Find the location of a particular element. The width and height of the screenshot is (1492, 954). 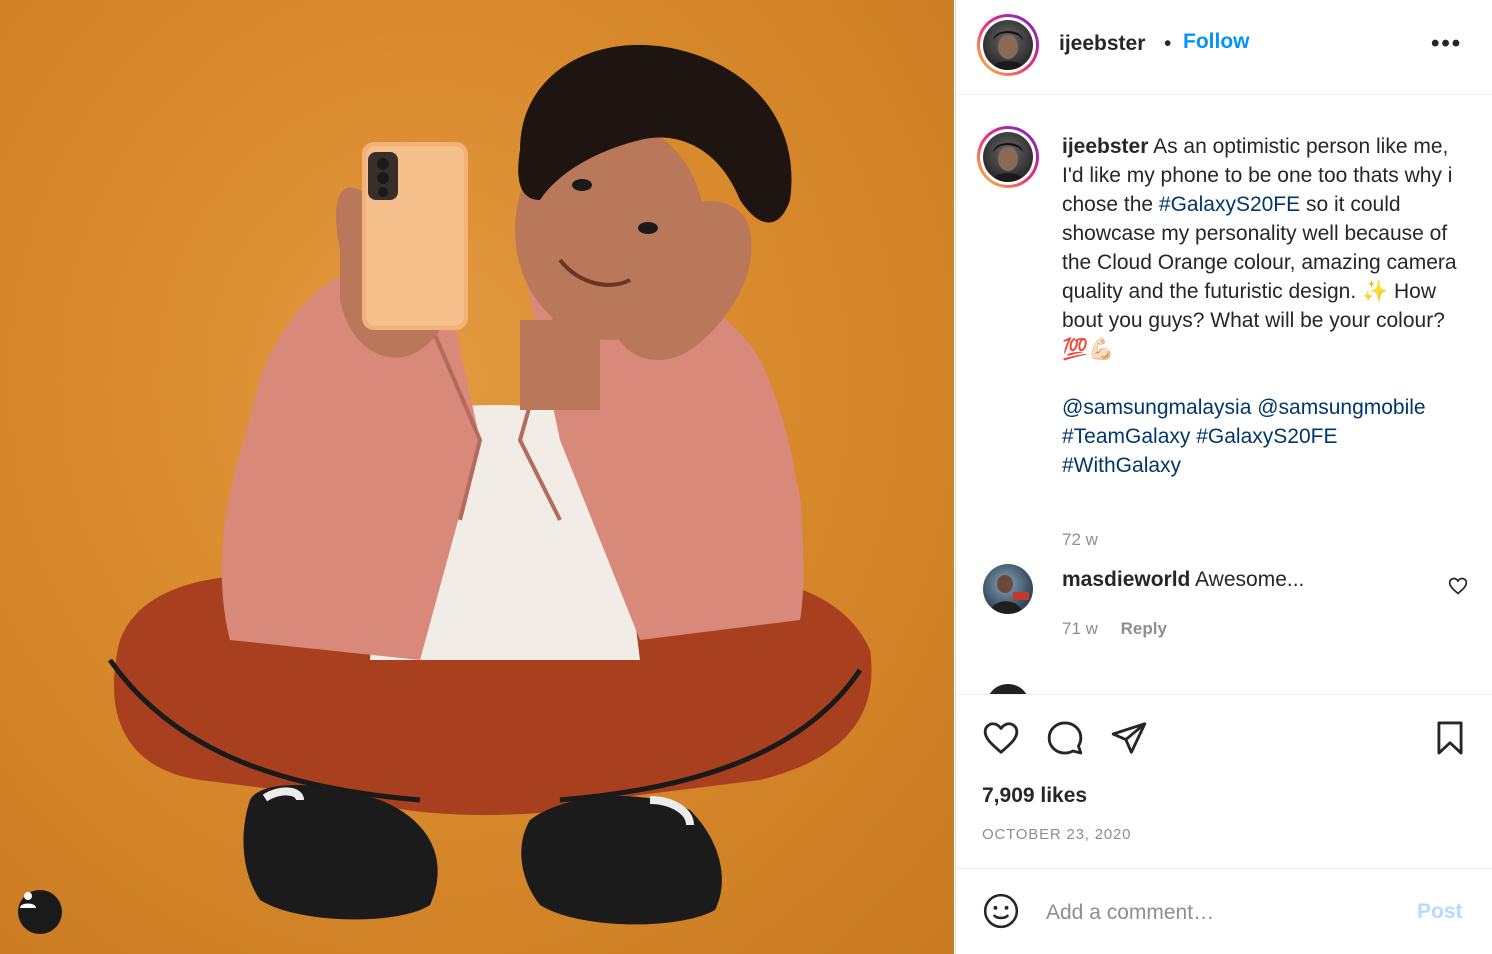

post-comment-button: Post is located at coordinates (1440, 912).